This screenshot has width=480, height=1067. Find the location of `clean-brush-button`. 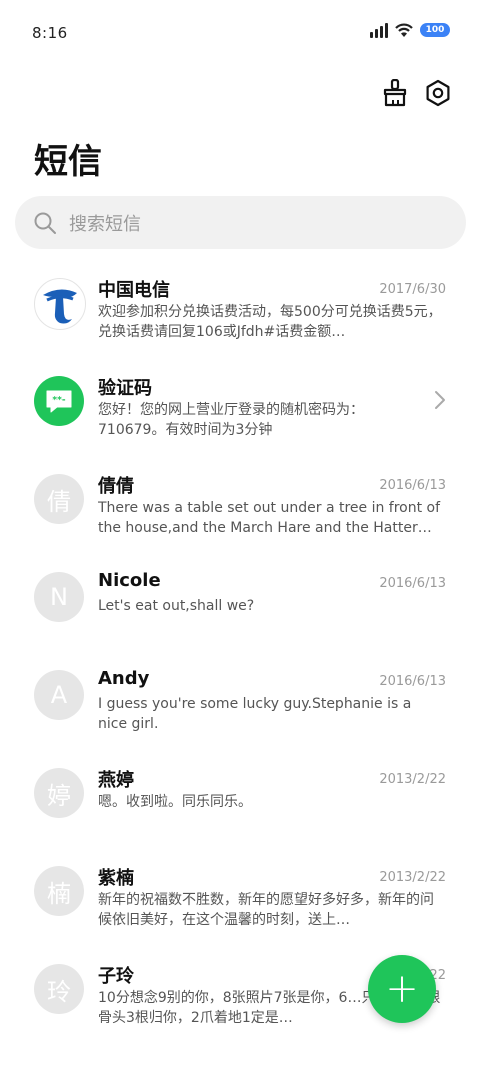

clean-brush-button is located at coordinates (395, 93).